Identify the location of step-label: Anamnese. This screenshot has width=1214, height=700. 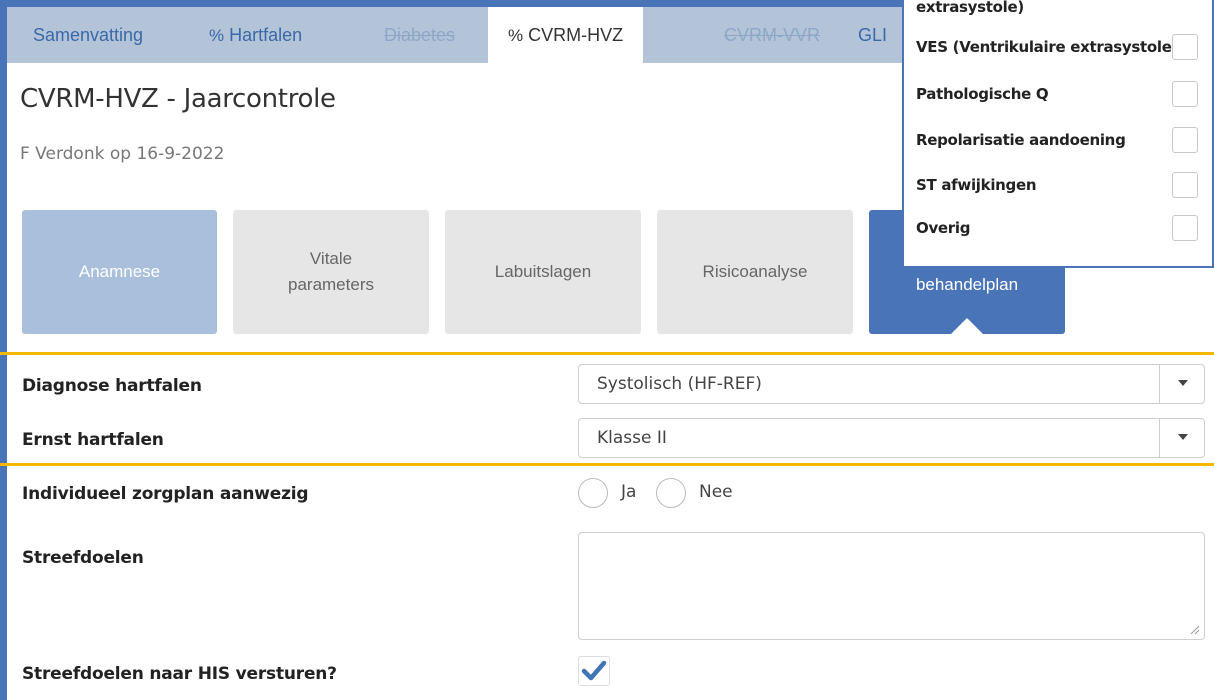
(119, 271).